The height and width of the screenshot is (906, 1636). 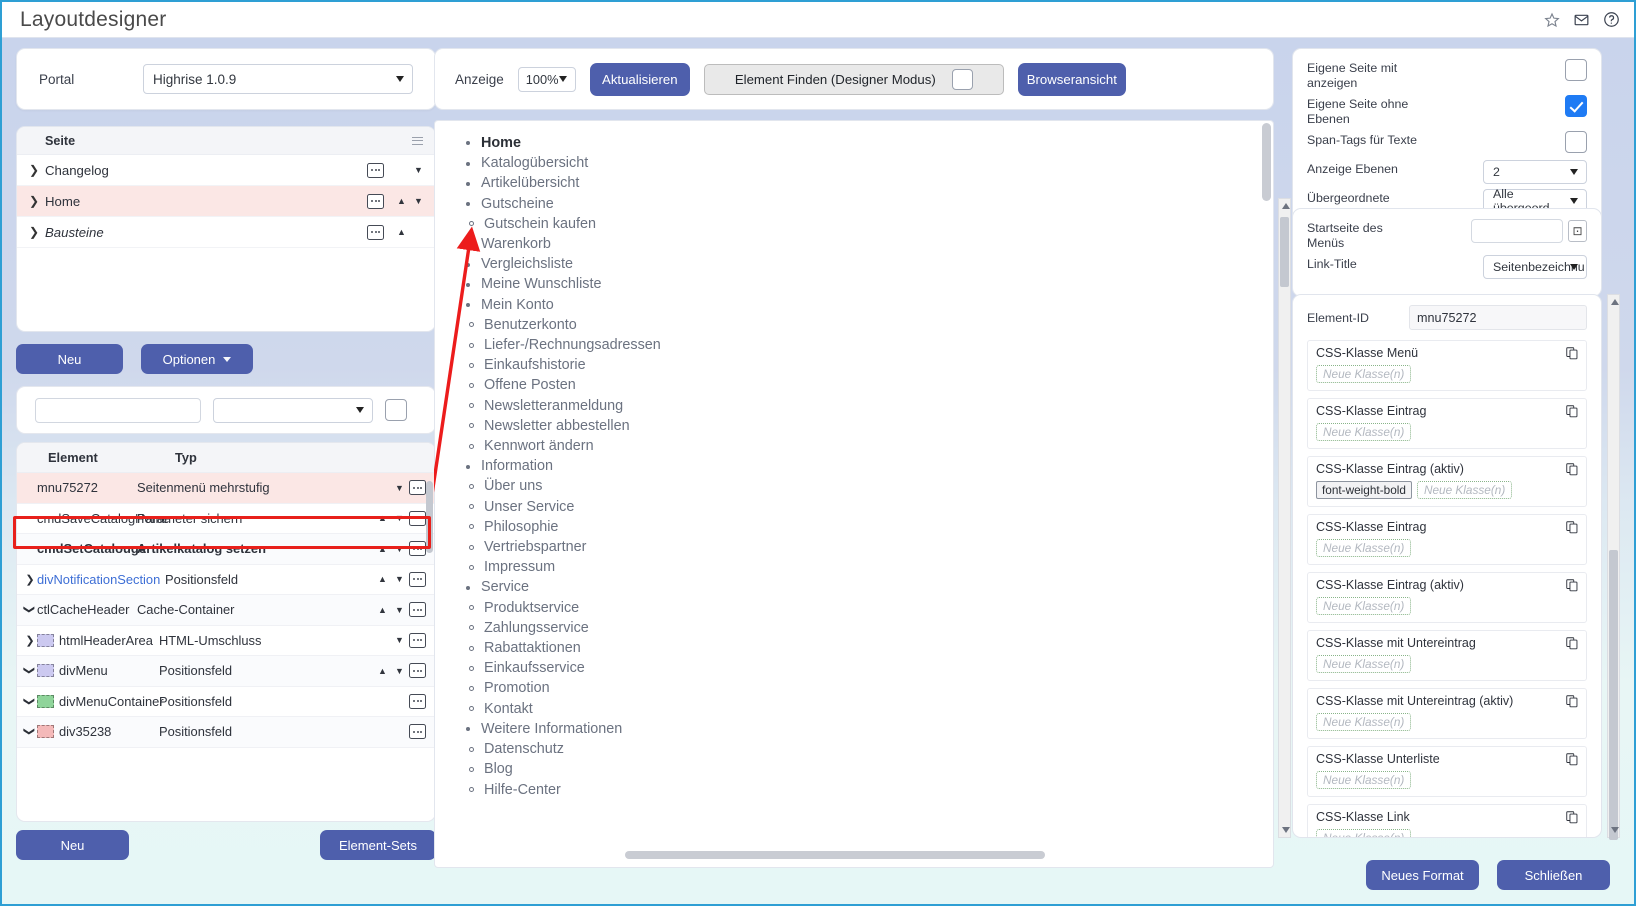 What do you see at coordinates (861, 769) in the screenshot?
I see `submenu-item: Blog` at bounding box center [861, 769].